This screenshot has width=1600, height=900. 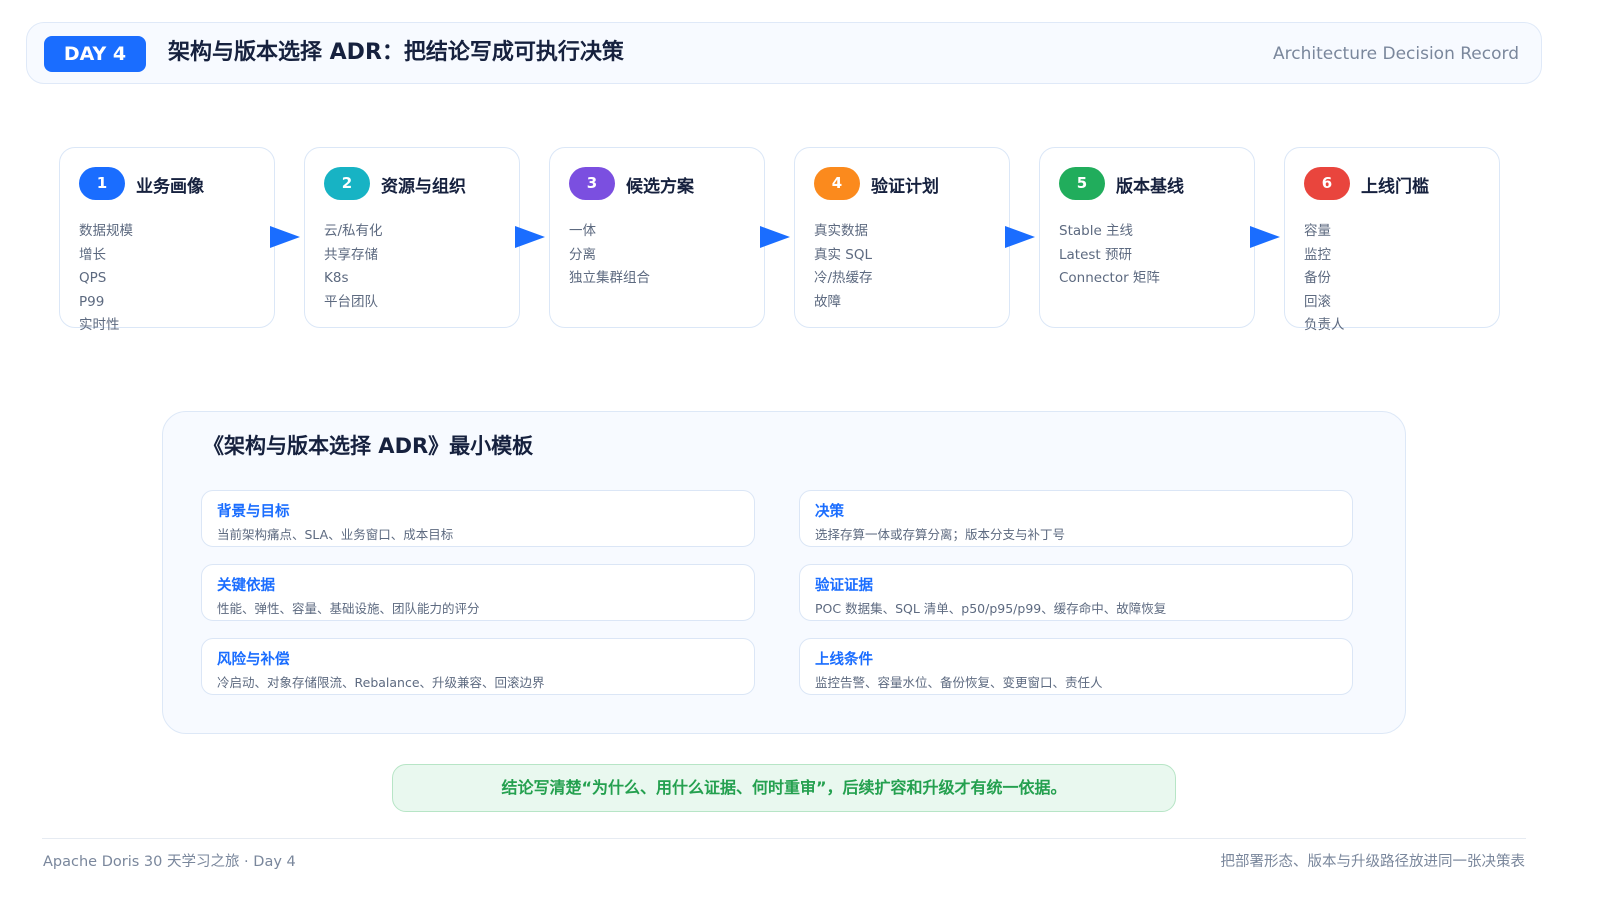 What do you see at coordinates (246, 586) in the screenshot?
I see `card-title: 关键依据` at bounding box center [246, 586].